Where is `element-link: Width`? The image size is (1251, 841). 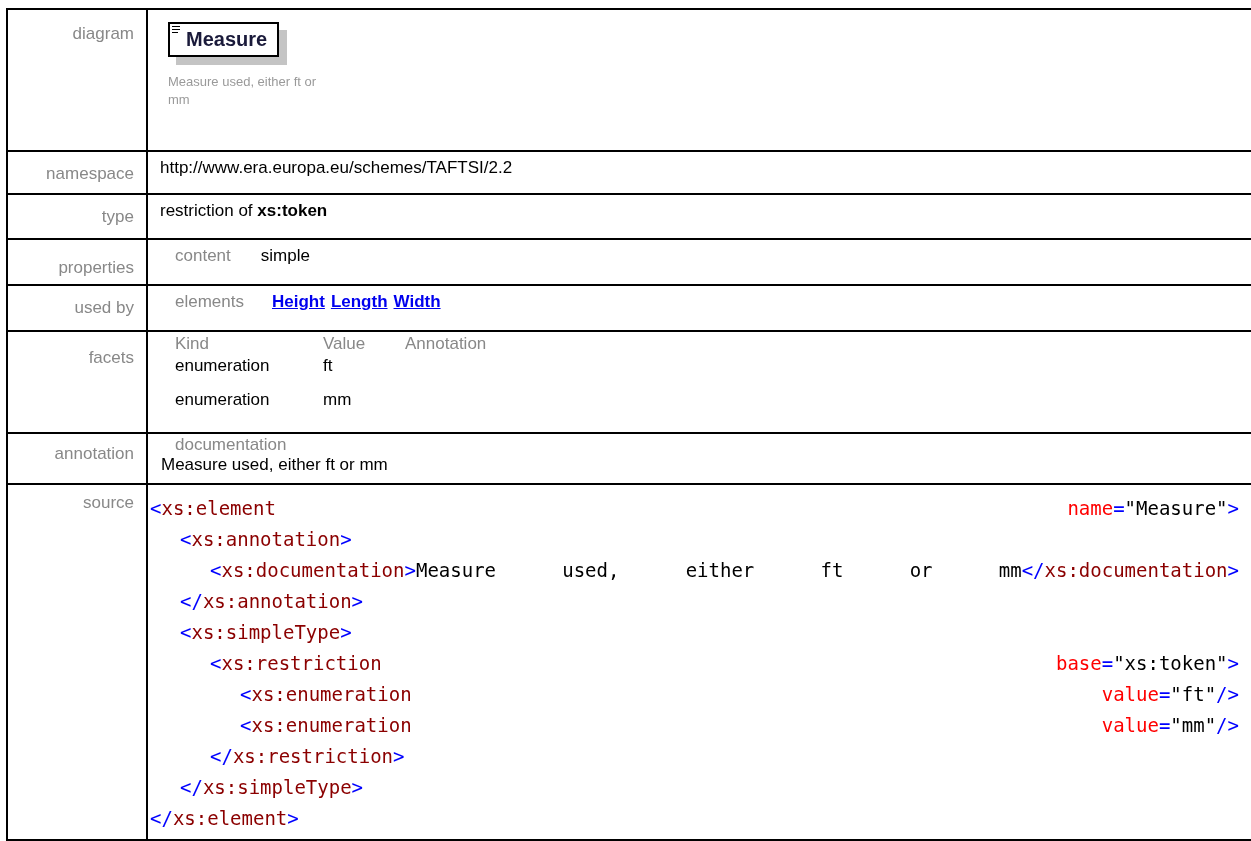
element-link: Width is located at coordinates (417, 302).